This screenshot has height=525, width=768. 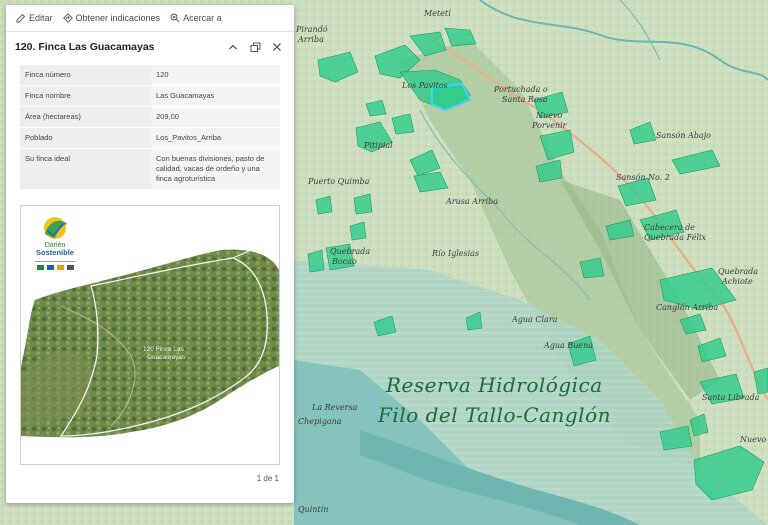 I want to click on svg-text: Pitipial, so click(x=378, y=145).